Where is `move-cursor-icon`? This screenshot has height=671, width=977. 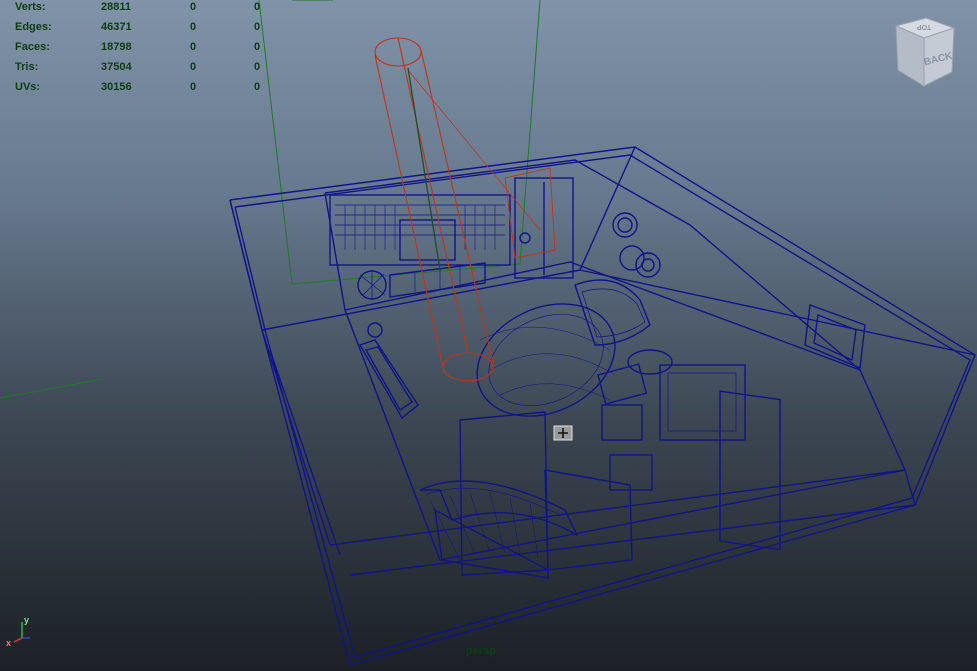
move-cursor-icon is located at coordinates (563, 433).